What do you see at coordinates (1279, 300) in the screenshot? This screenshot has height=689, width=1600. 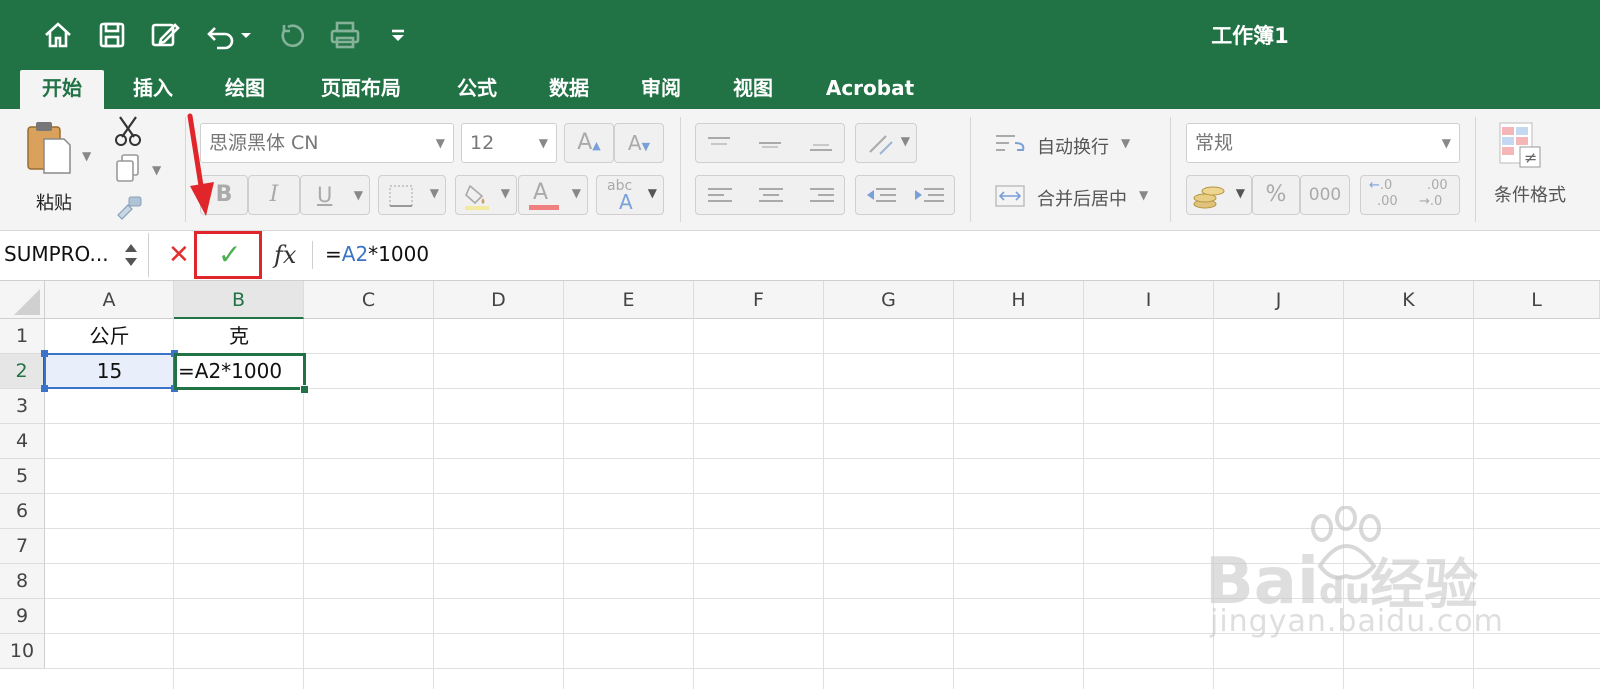 I see `column-header-j: J` at bounding box center [1279, 300].